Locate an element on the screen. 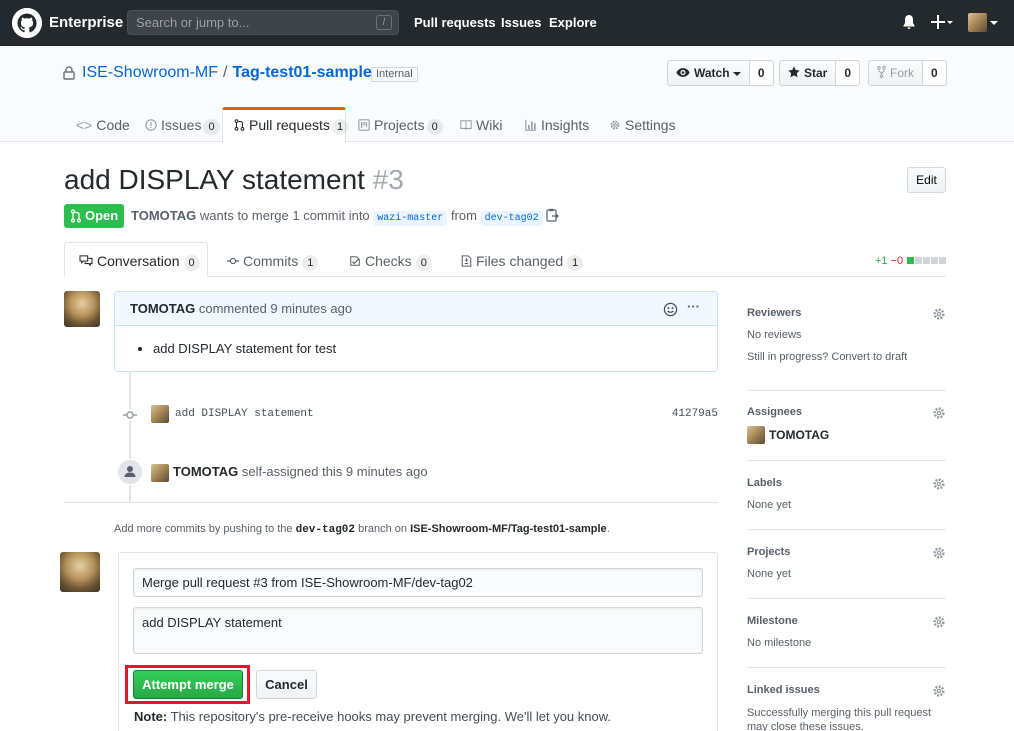 Image resolution: width=1014 pixels, height=731 pixels. tab-issues: Issues 0 is located at coordinates (182, 125).